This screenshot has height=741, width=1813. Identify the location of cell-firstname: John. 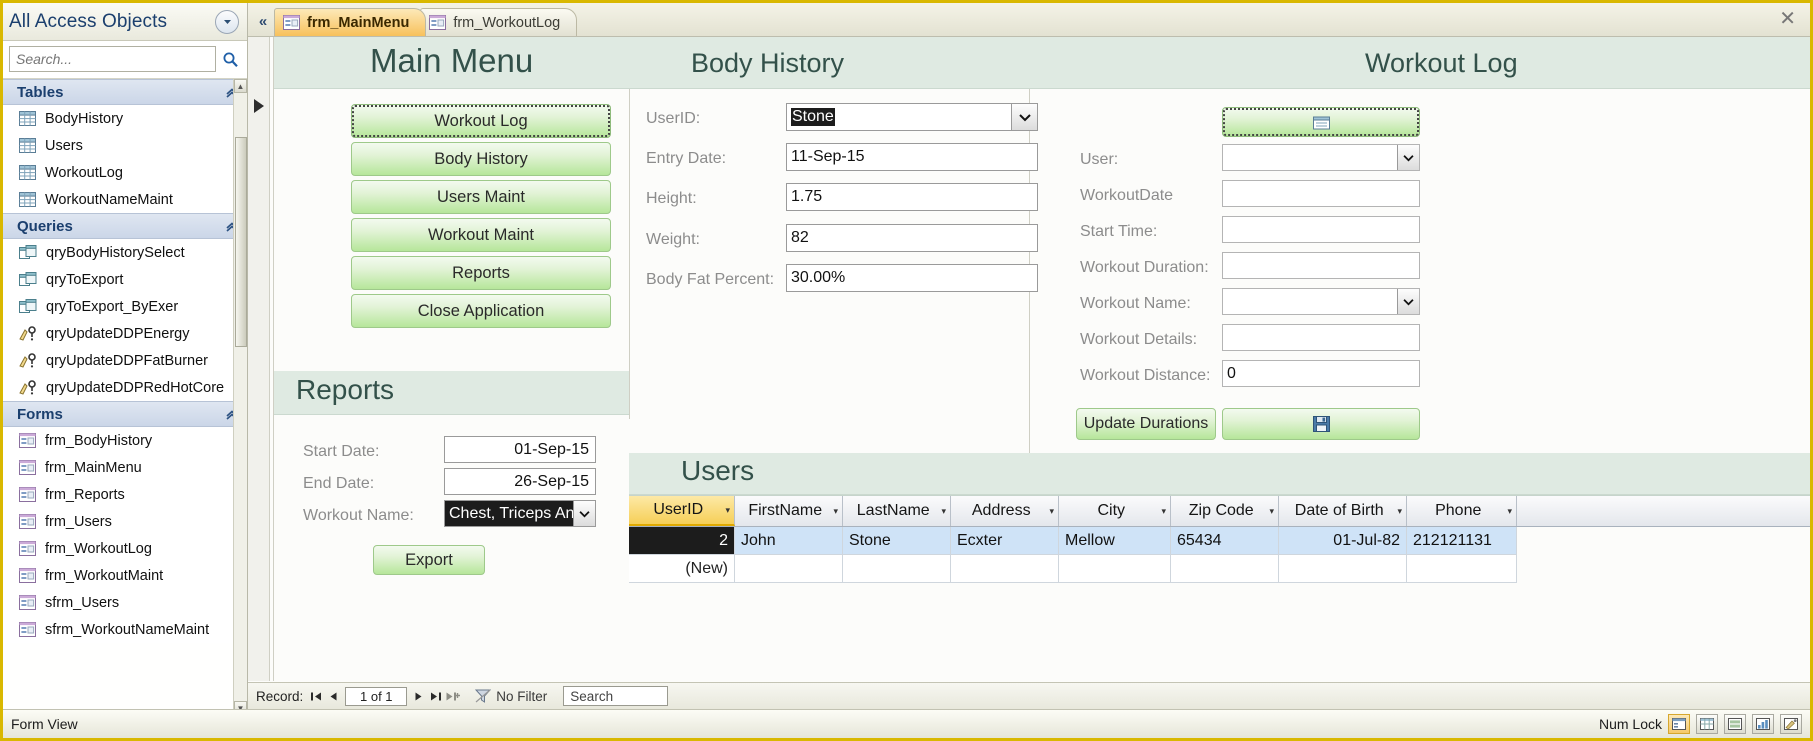
(789, 541).